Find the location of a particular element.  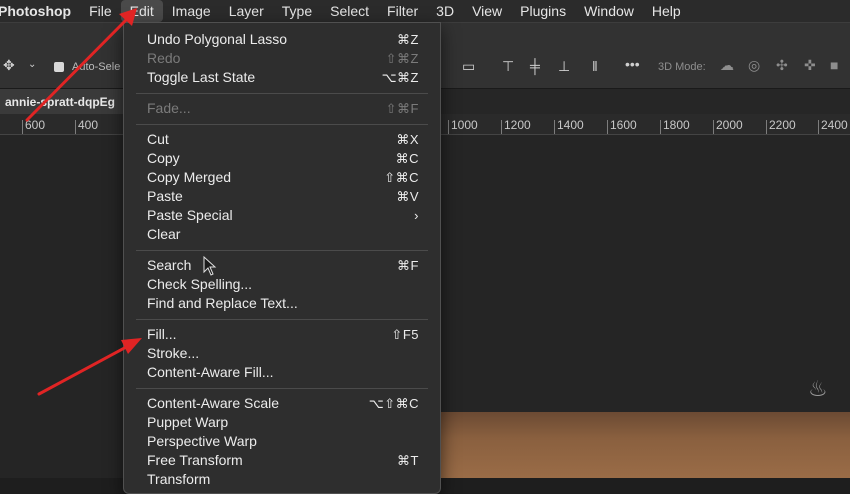

menu-filter: Filter is located at coordinates (402, 11).